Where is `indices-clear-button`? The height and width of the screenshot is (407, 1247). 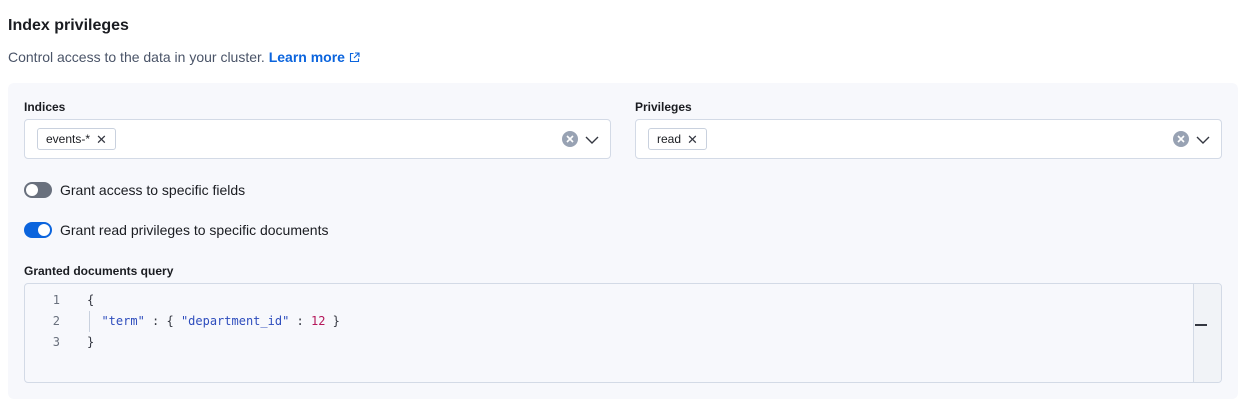 indices-clear-button is located at coordinates (570, 139).